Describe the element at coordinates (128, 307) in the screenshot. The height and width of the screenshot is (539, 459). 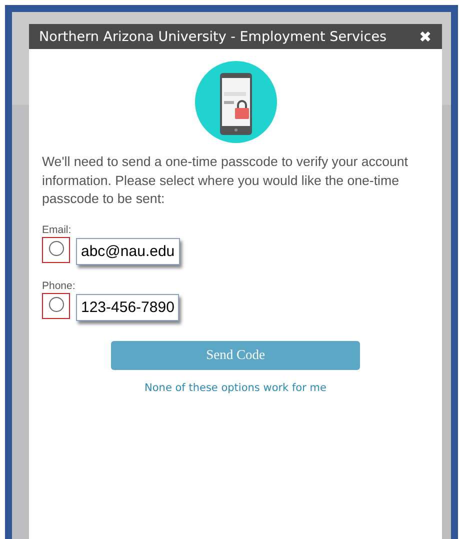
I see `contact-field: 123-456-7890` at that location.